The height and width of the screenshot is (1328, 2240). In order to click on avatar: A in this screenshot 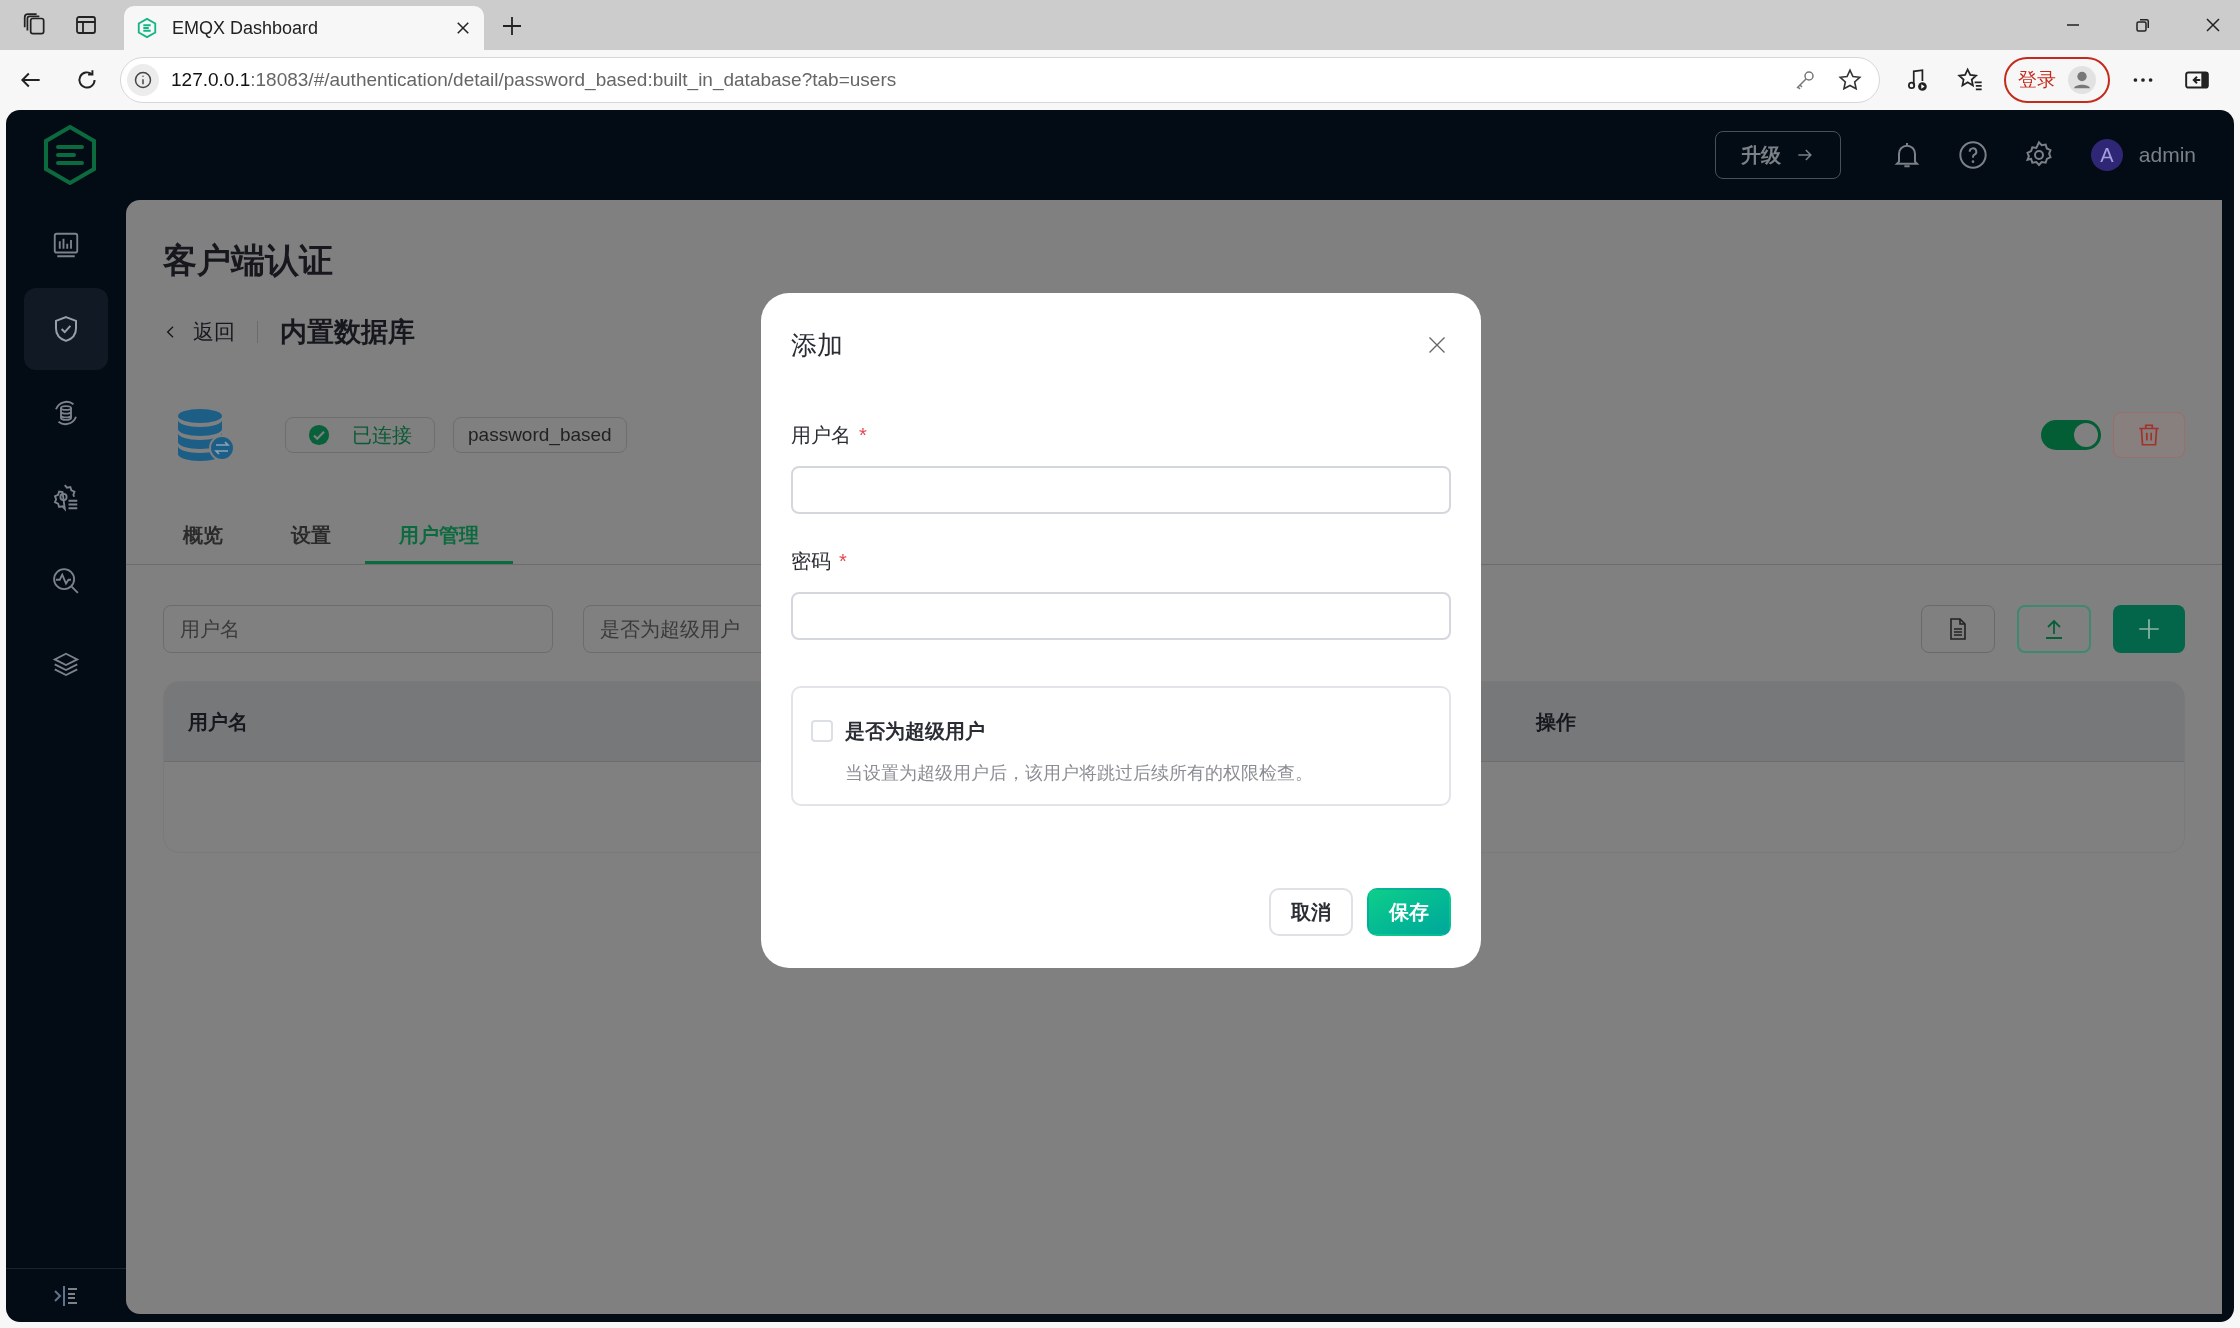, I will do `click(2106, 155)`.